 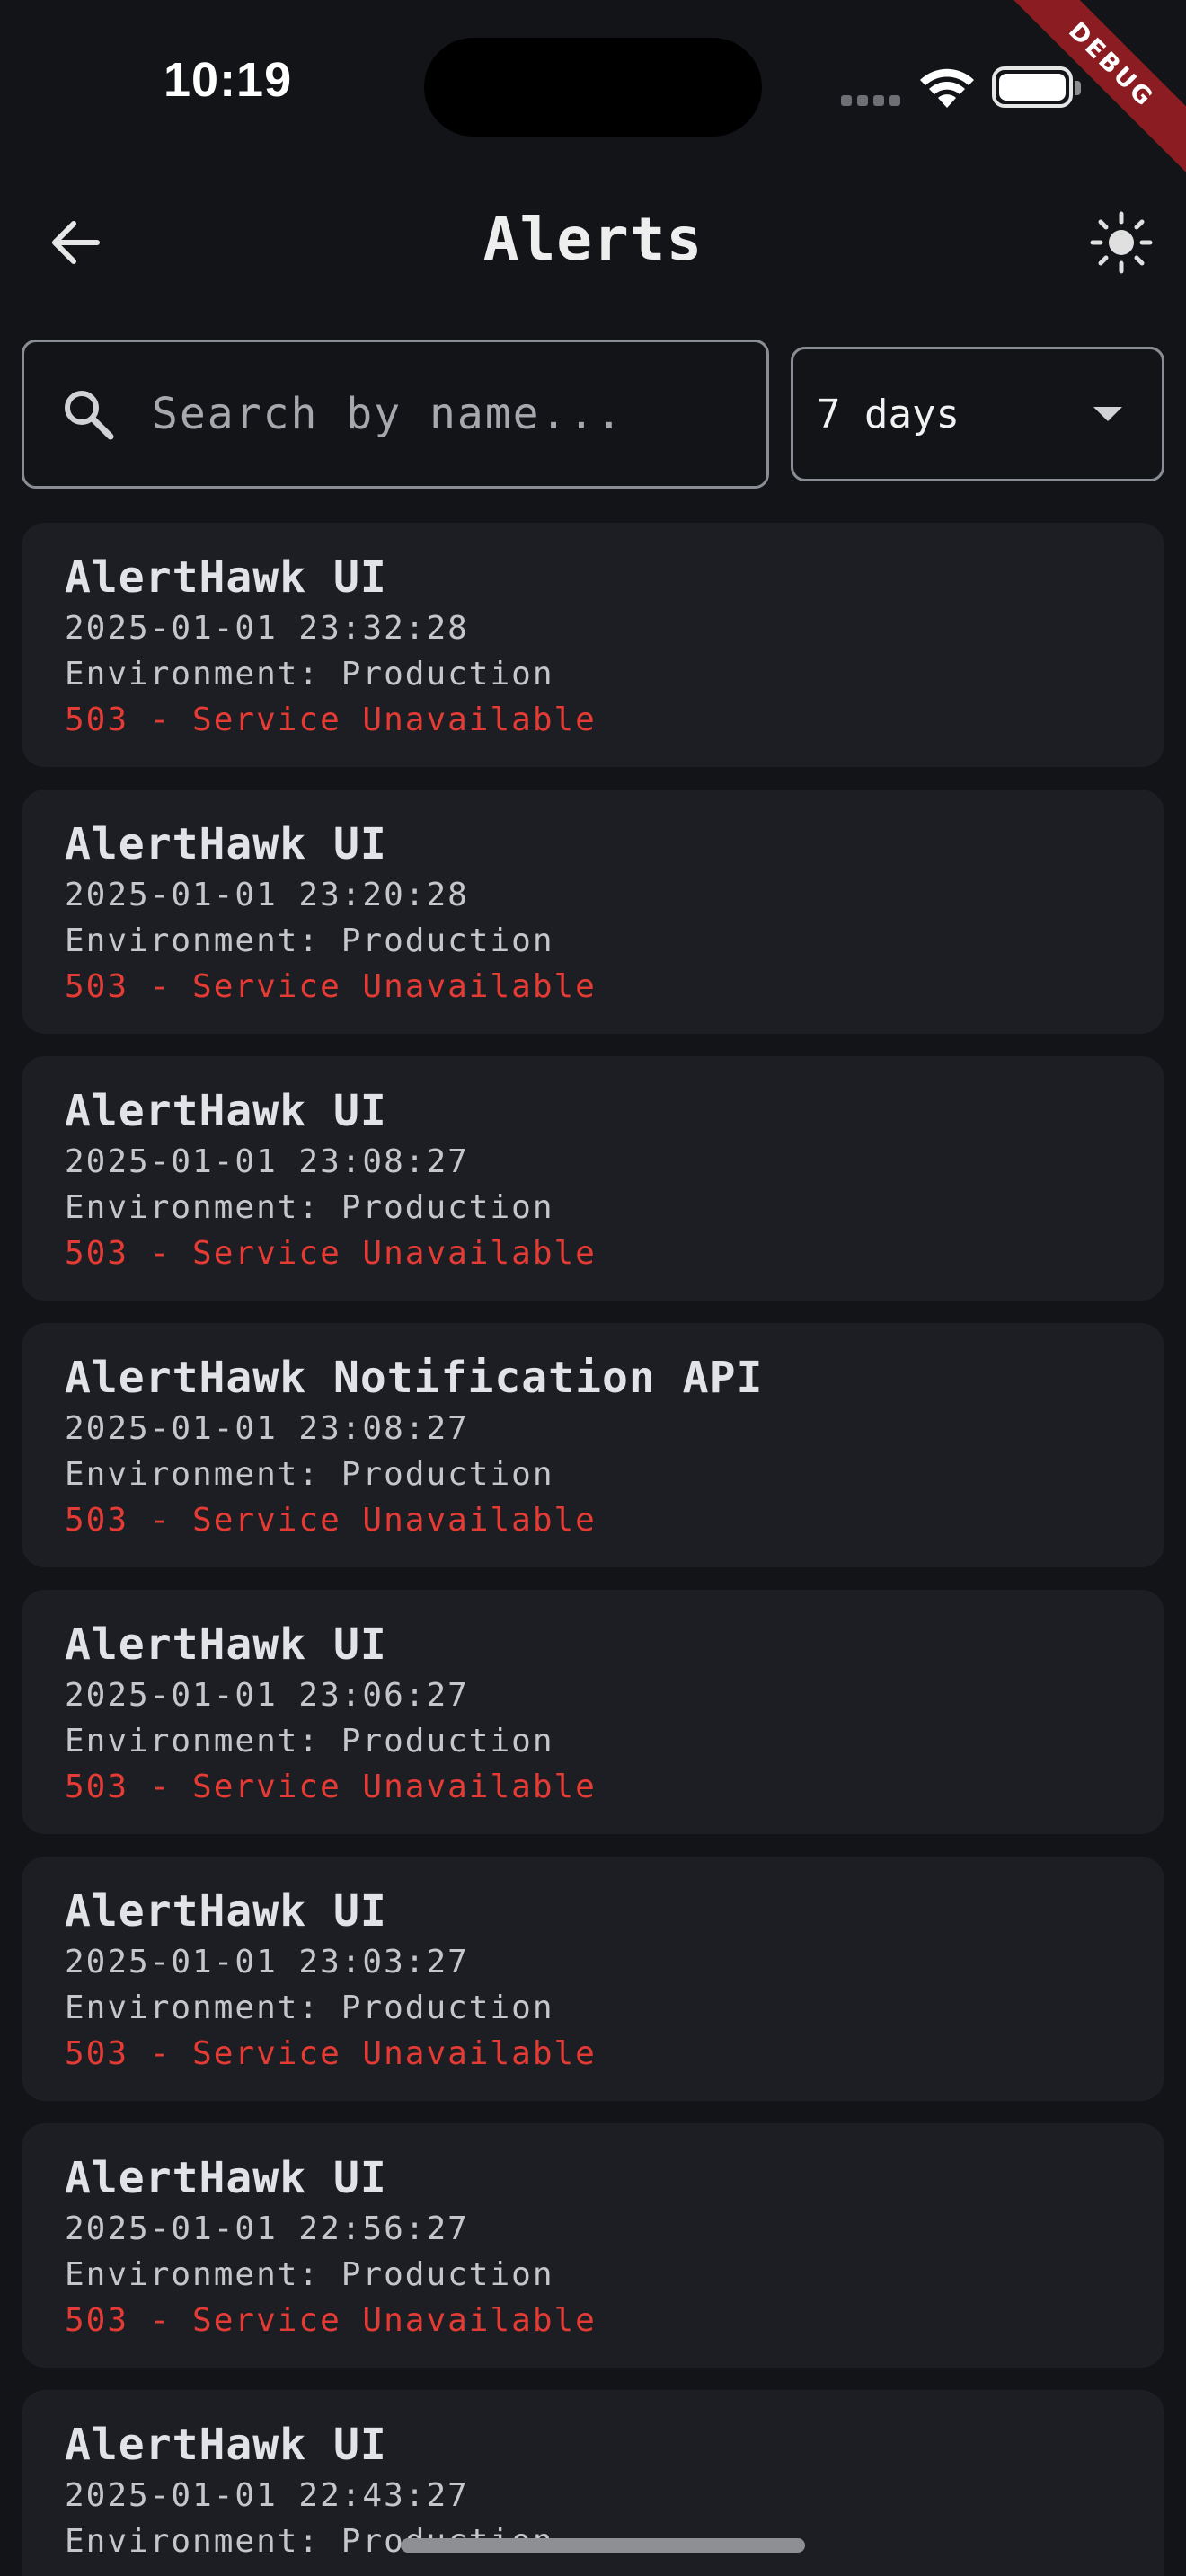 I want to click on status-bar: 10:19, so click(x=593, y=85).